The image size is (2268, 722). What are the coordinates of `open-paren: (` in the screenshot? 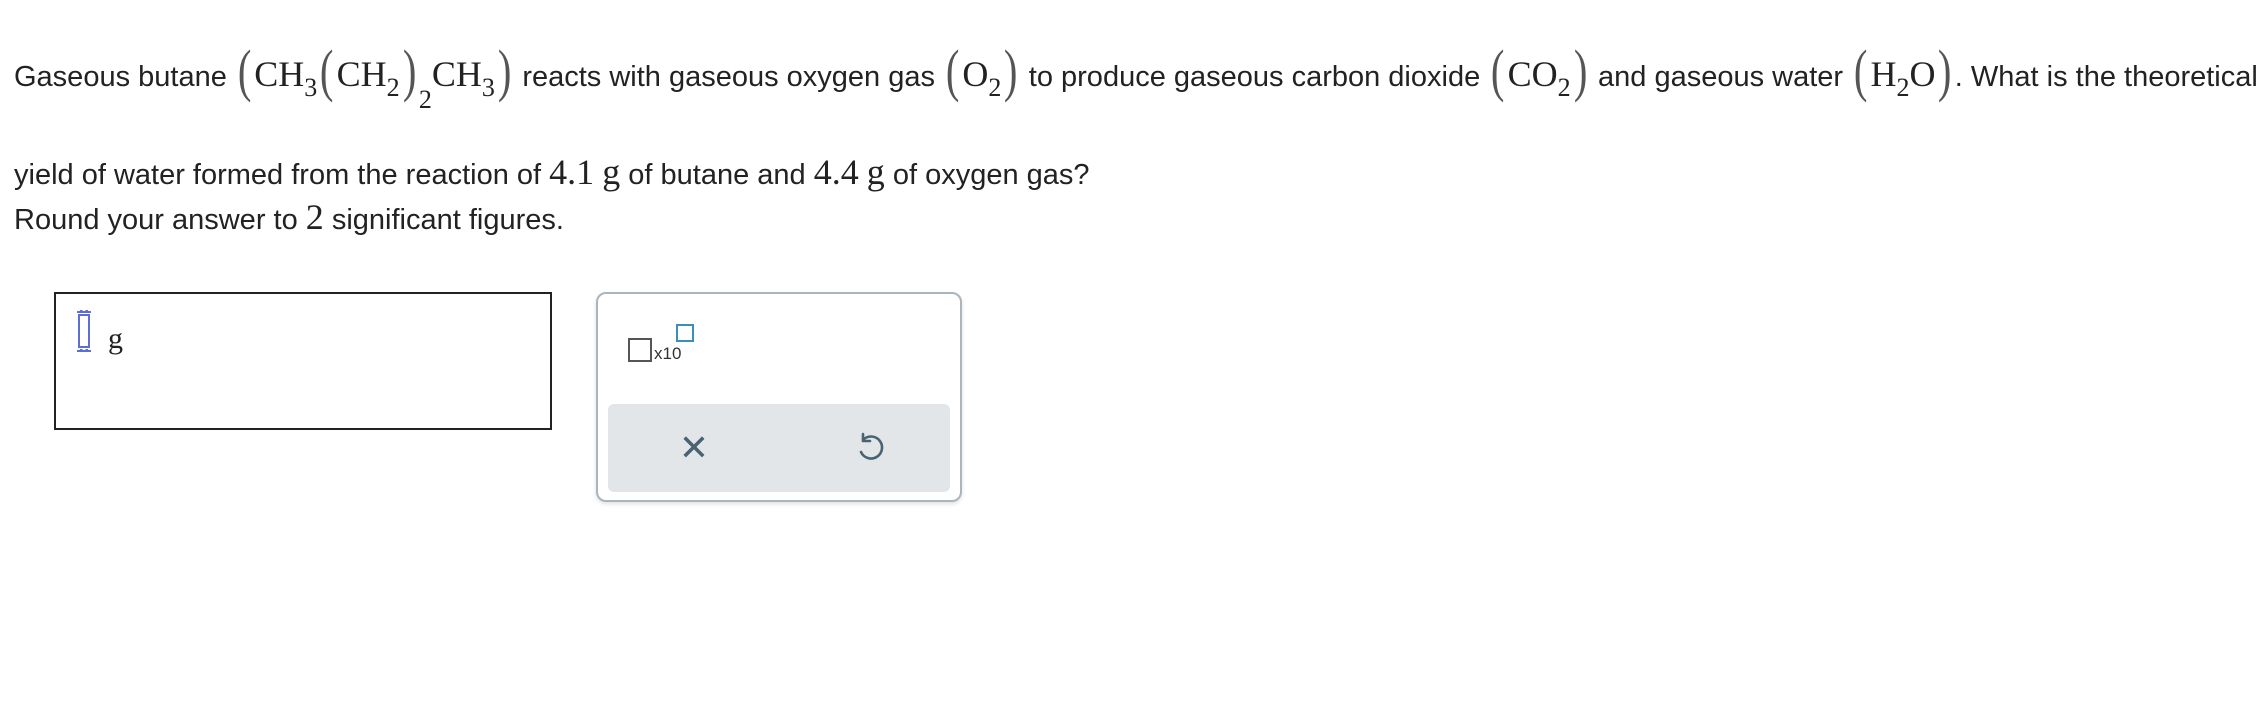 It's located at (244, 70).